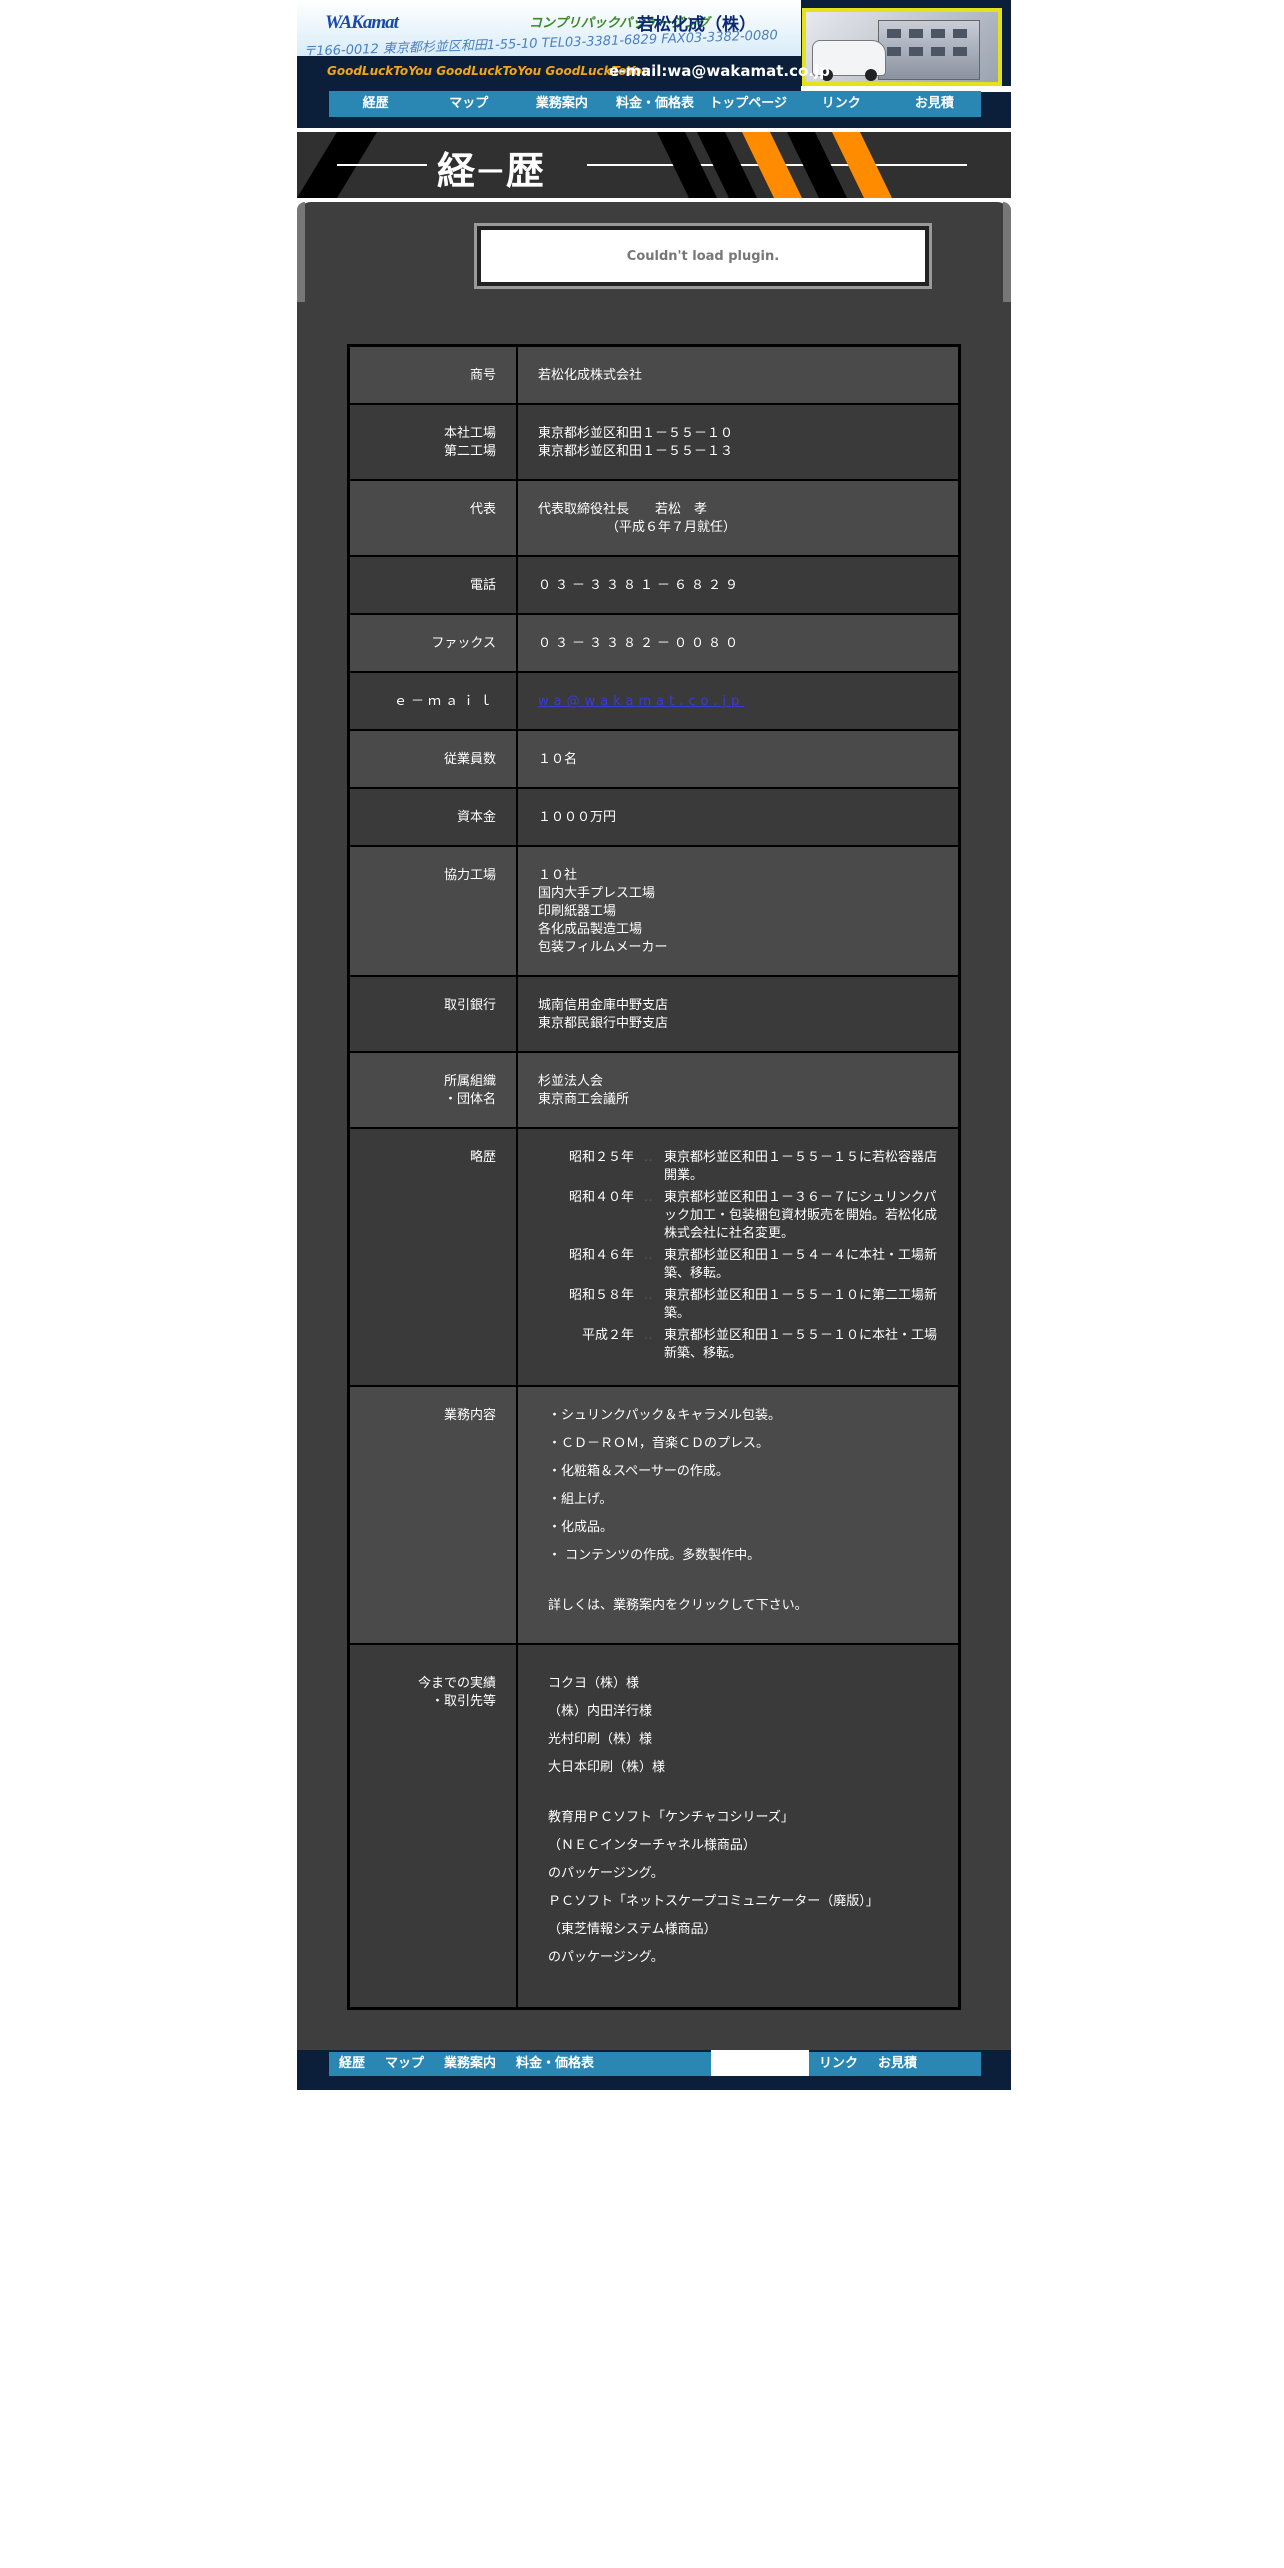 The image size is (1284, 2568). What do you see at coordinates (738, 1014) in the screenshot?
I see `row-value: 城南信用金庫中野支店 東京都民銀行中野支店` at bounding box center [738, 1014].